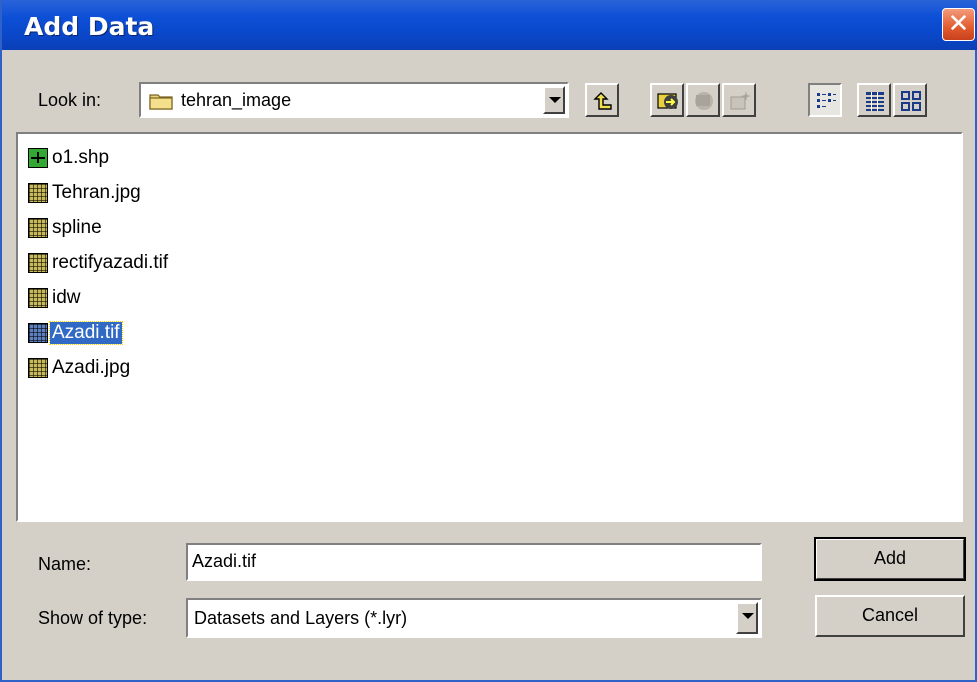  I want to click on new-item-button, so click(739, 100).